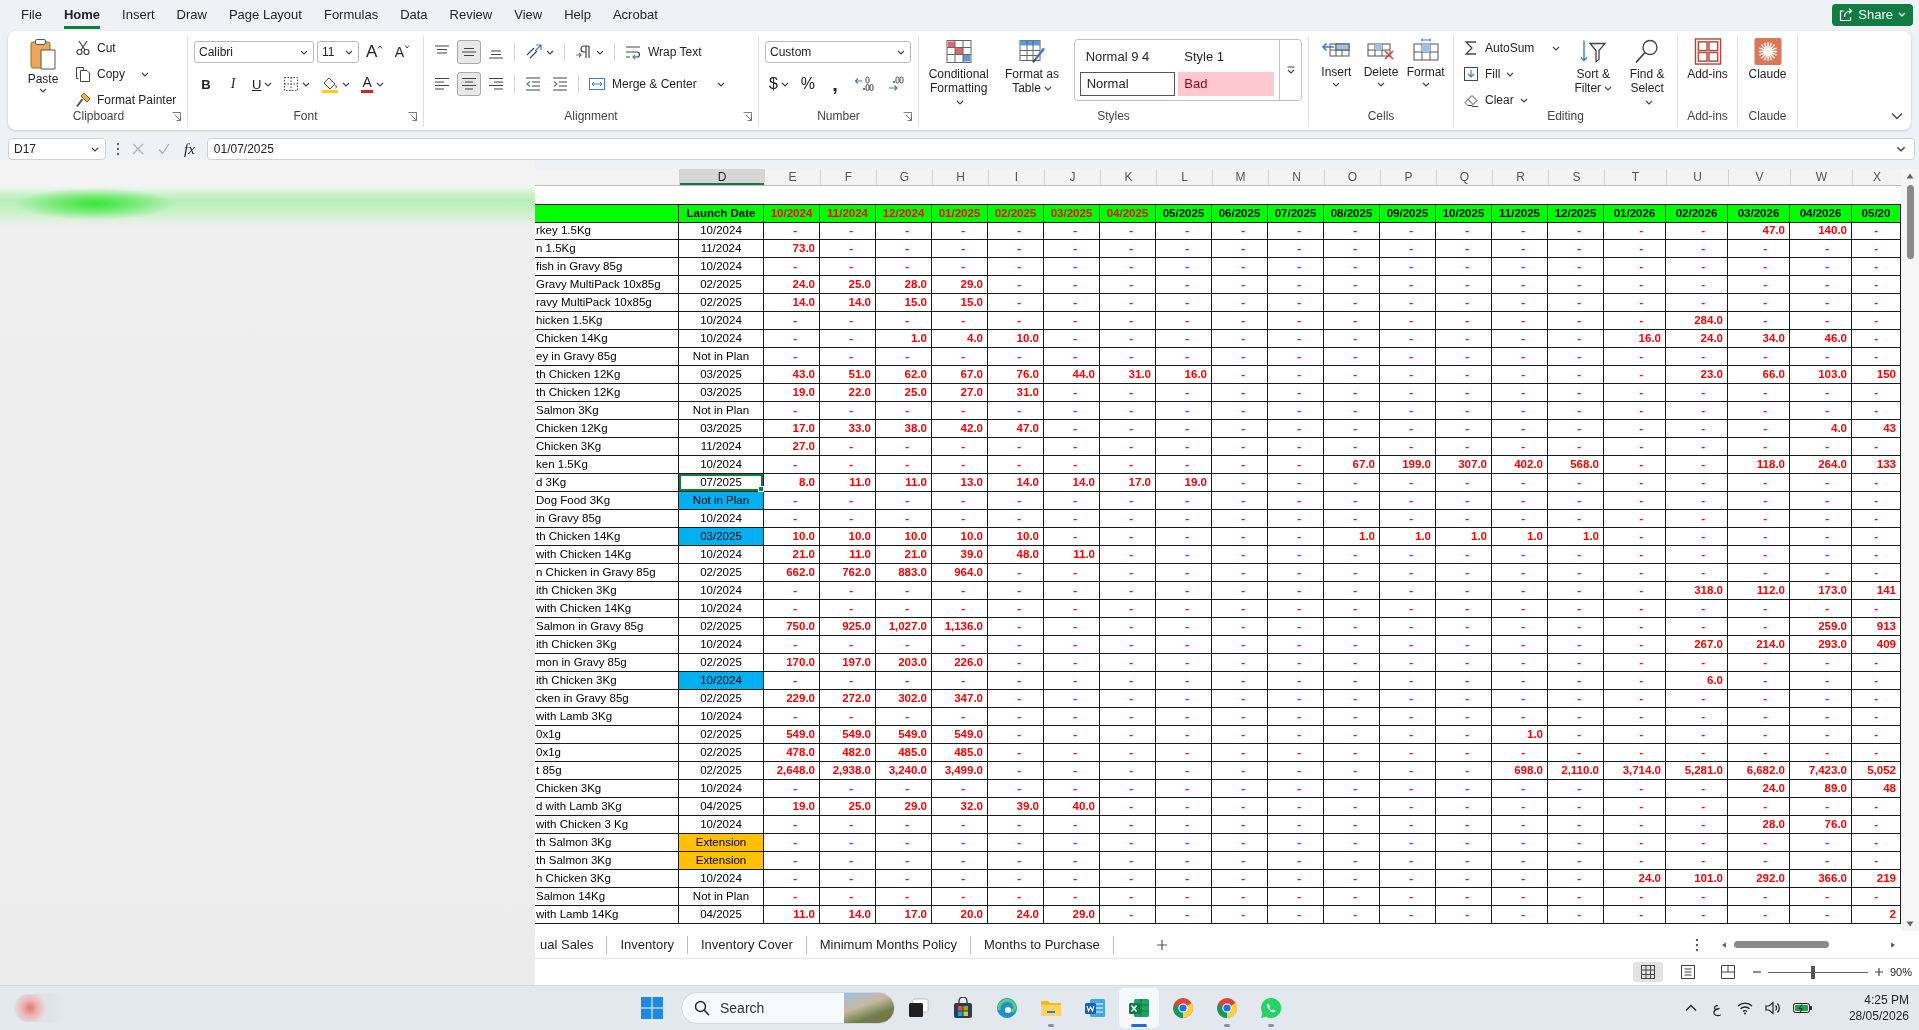  What do you see at coordinates (1900, 972) in the screenshot?
I see `zoom-level: 90%` at bounding box center [1900, 972].